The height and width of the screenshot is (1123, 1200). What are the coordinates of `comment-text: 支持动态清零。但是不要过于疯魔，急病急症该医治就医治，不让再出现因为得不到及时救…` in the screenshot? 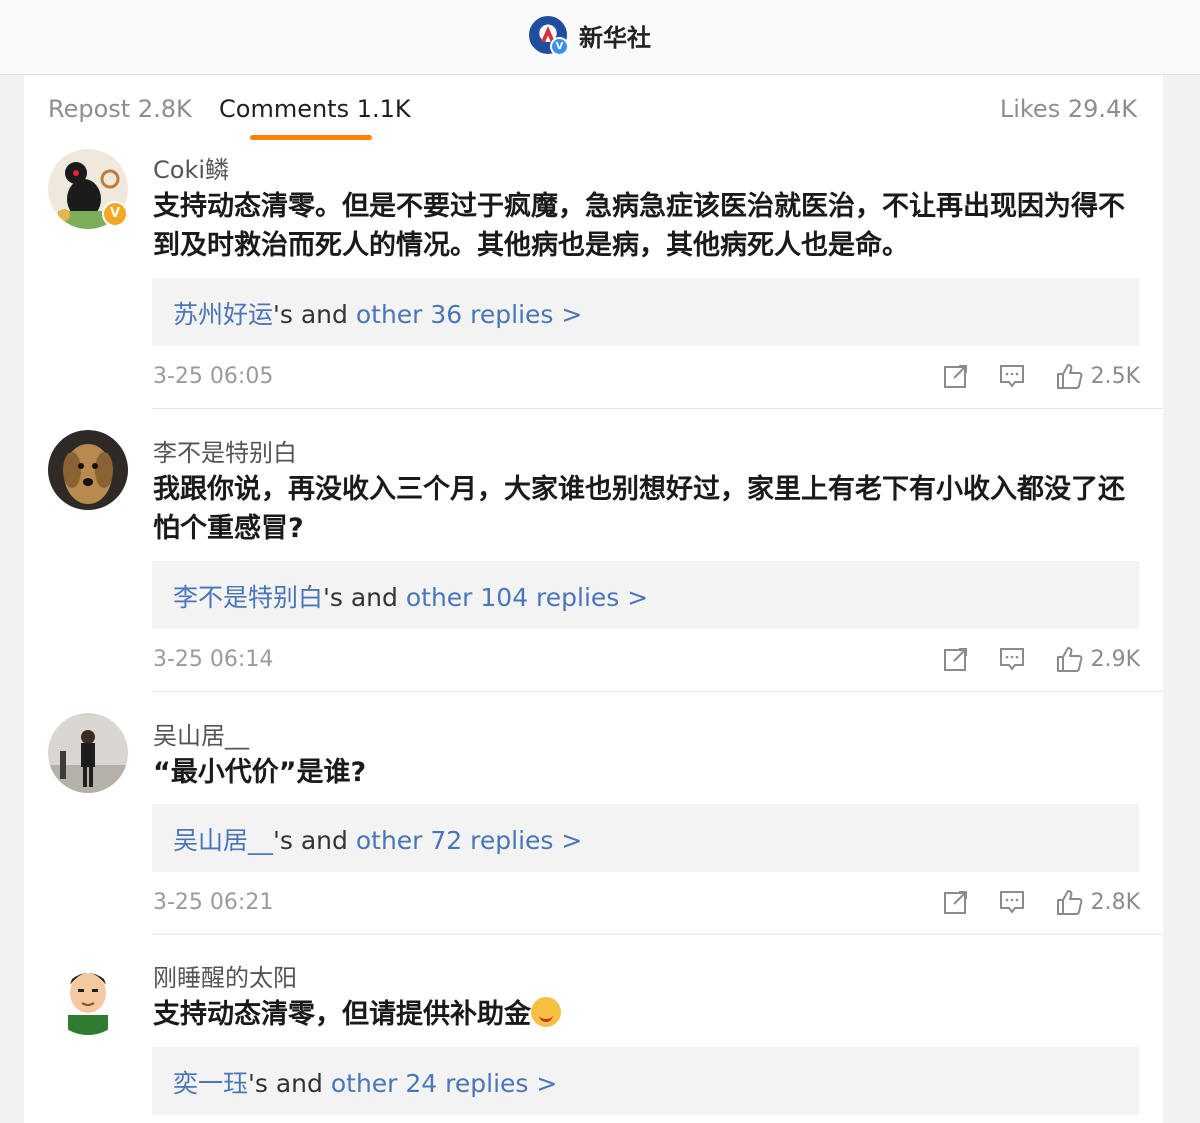 It's located at (639, 226).